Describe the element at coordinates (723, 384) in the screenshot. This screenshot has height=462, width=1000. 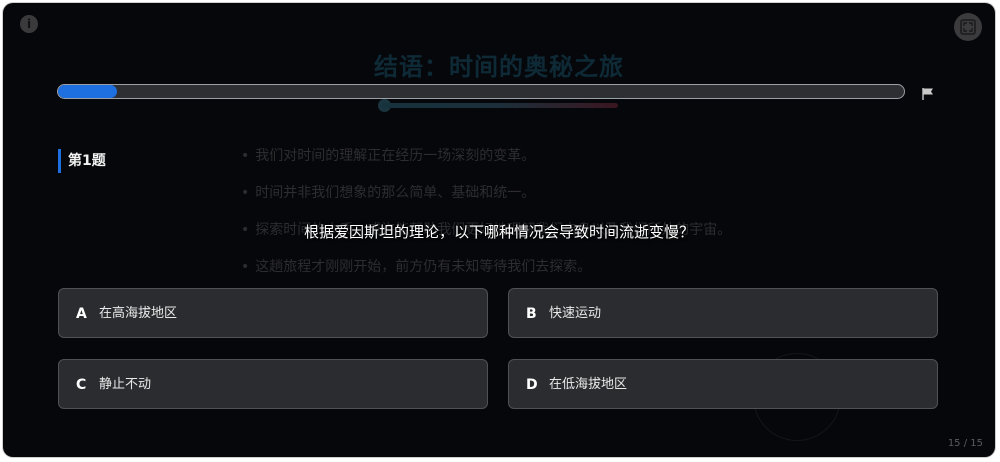
I see `option-d-button: D 在低海拔地区` at that location.